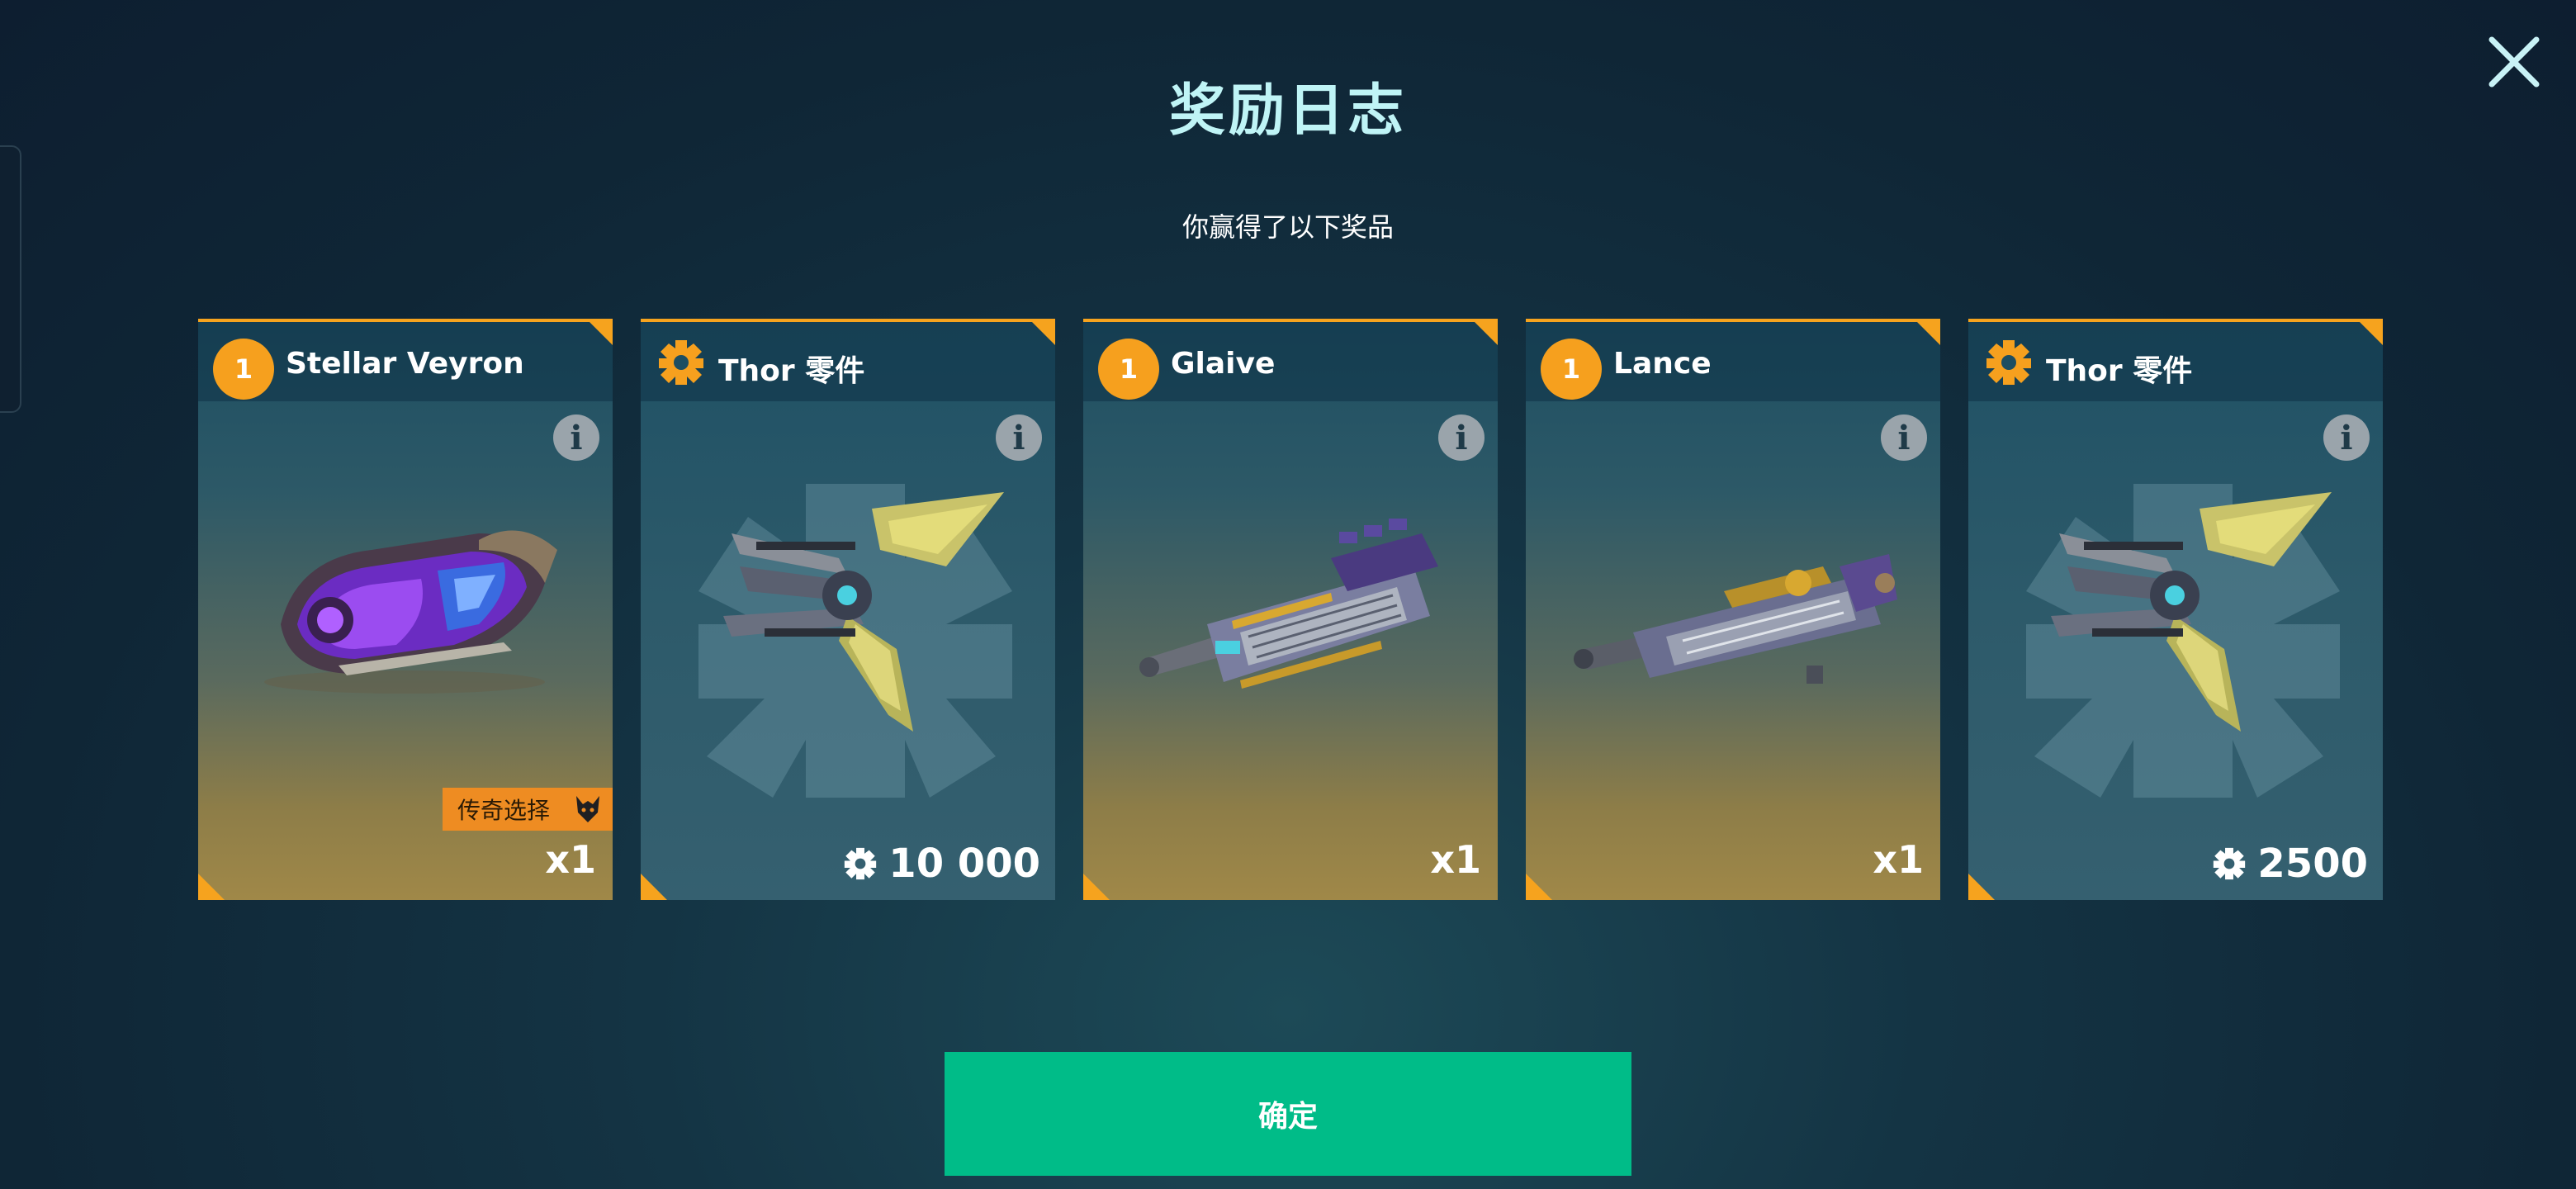 This screenshot has height=1189, width=2576. What do you see at coordinates (10, 279) in the screenshot?
I see `side-panel-tab` at bounding box center [10, 279].